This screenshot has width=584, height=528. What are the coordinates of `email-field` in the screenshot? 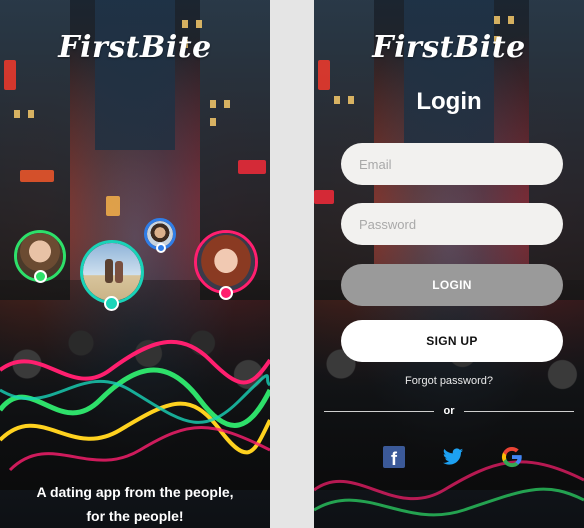 It's located at (452, 164).